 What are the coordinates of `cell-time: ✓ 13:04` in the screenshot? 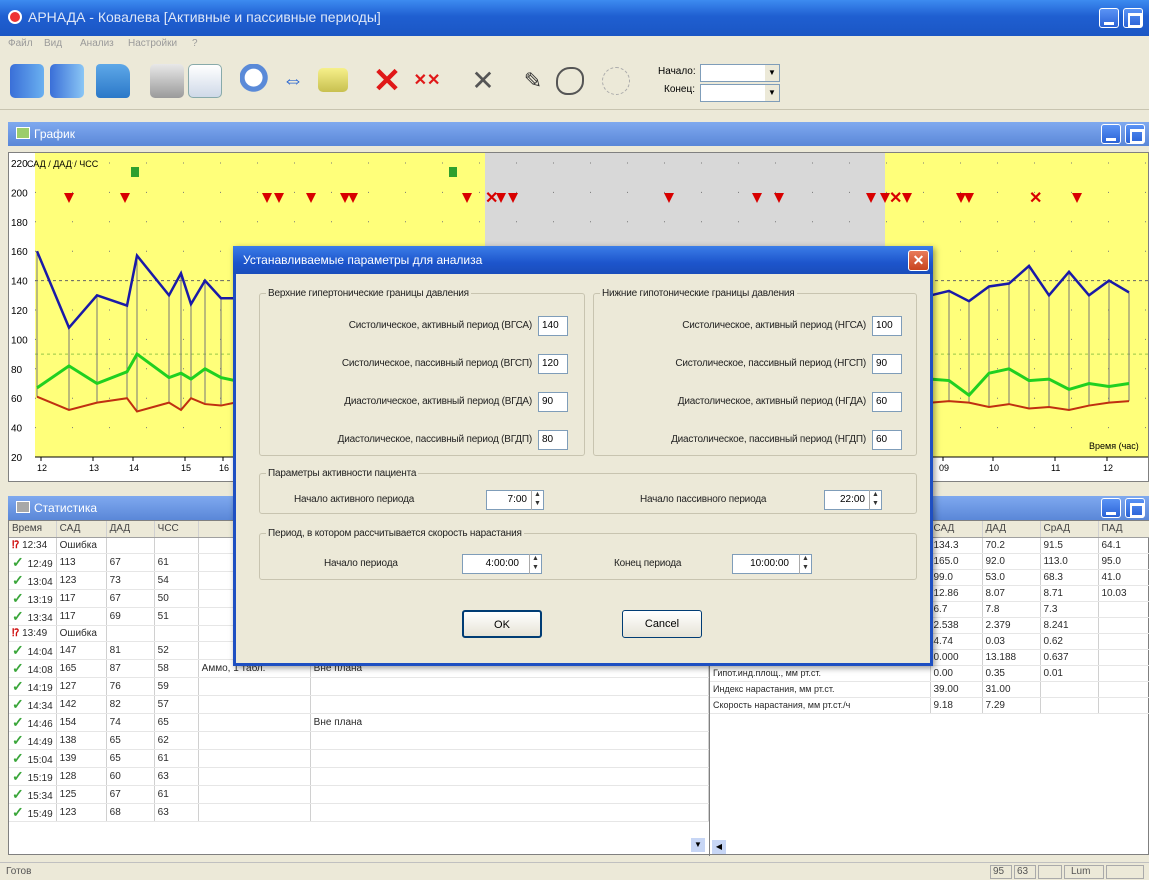 It's located at (33, 580).